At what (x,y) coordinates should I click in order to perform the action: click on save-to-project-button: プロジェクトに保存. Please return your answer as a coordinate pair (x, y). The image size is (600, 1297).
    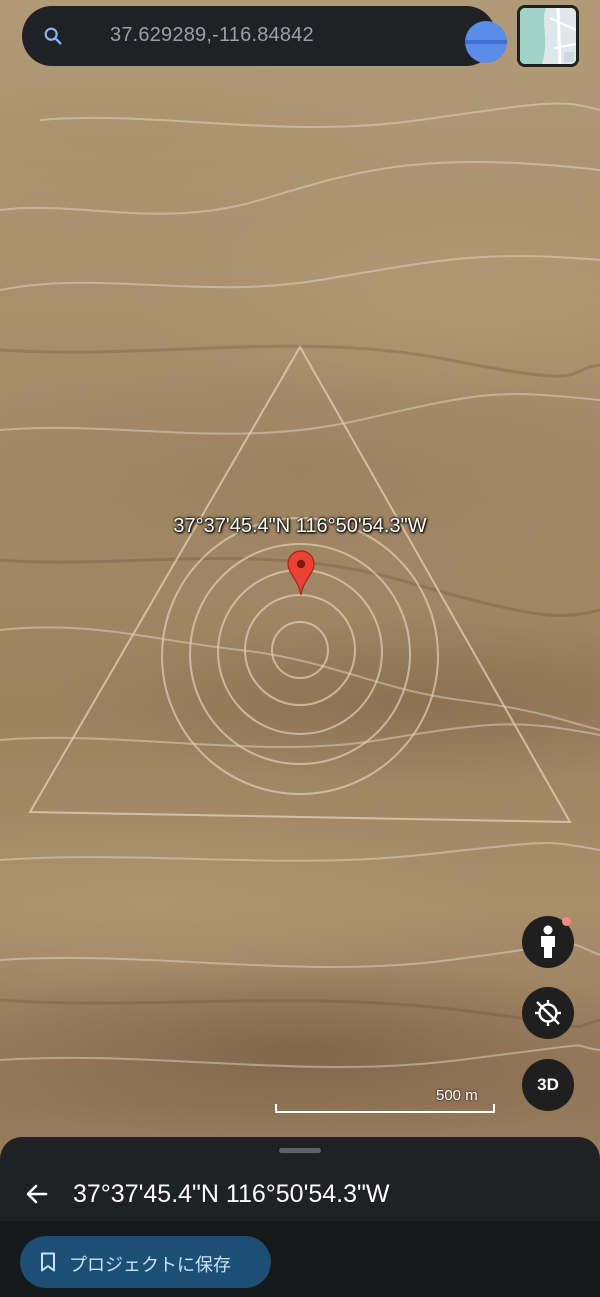
    Looking at the image, I should click on (145, 1262).